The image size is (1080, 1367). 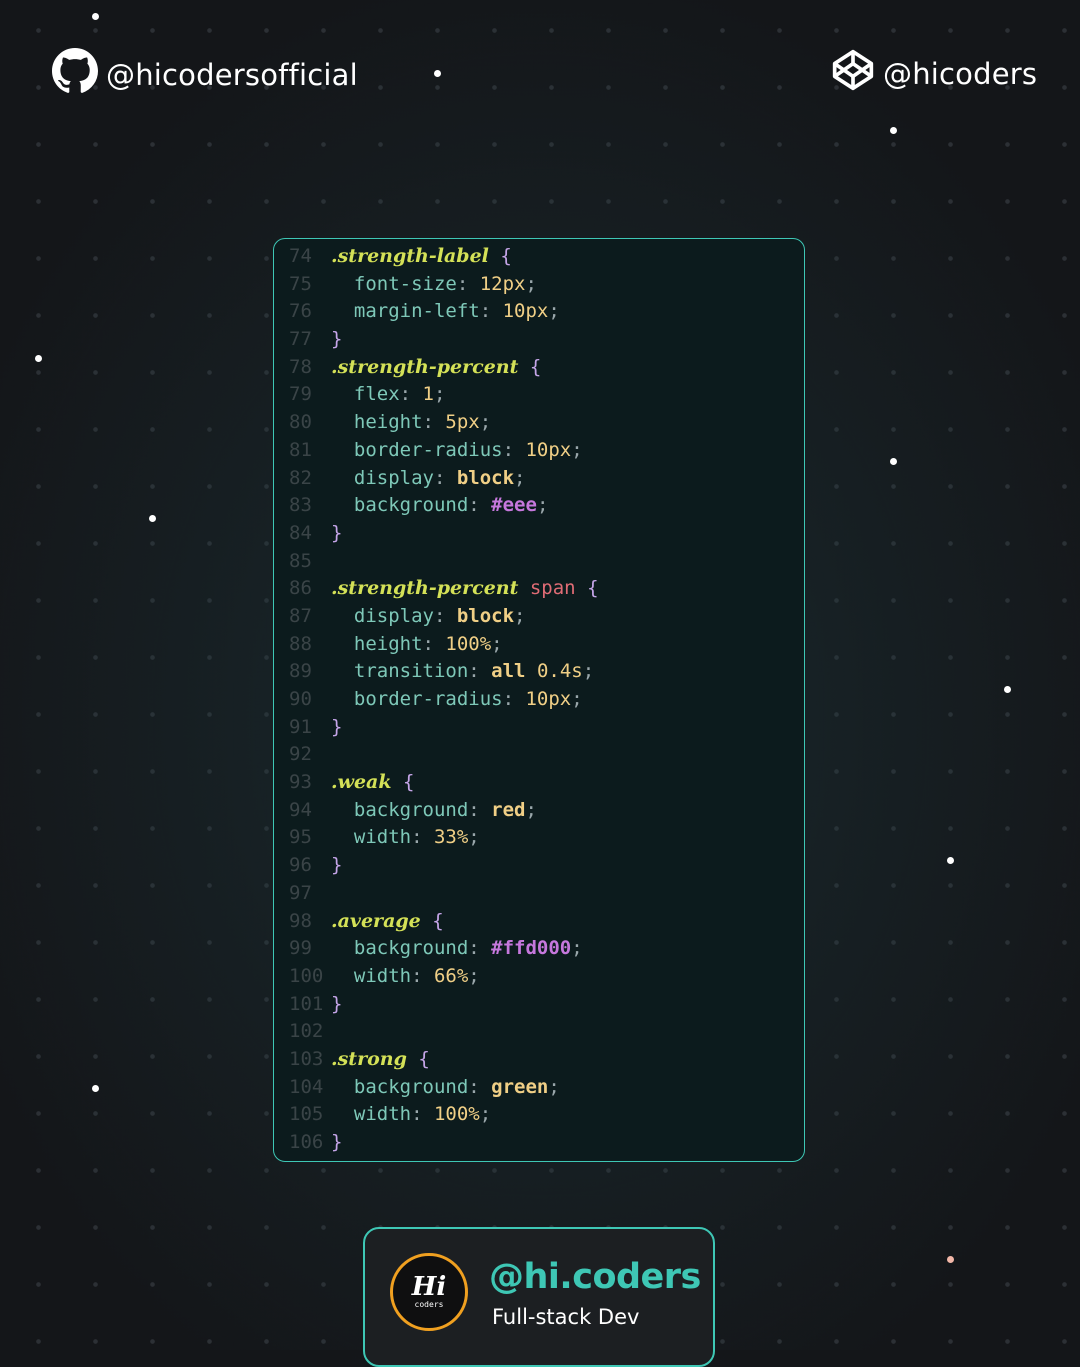 What do you see at coordinates (306, 1086) in the screenshot?
I see `line-number: 104` at bounding box center [306, 1086].